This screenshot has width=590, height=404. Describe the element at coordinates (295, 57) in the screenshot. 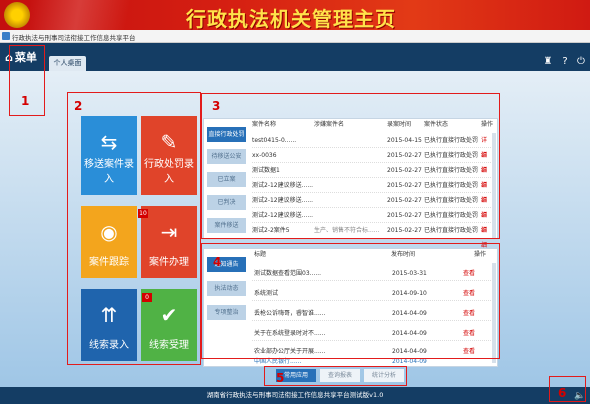

I see `nav-bar` at that location.